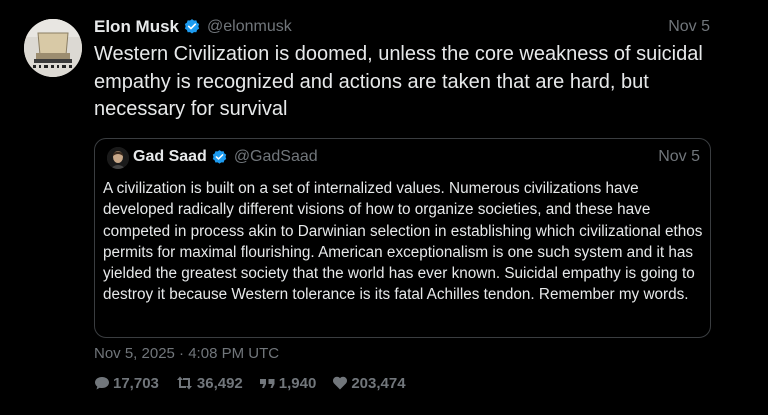  Describe the element at coordinates (689, 27) in the screenshot. I see `tweet-date: Nov 5` at that location.